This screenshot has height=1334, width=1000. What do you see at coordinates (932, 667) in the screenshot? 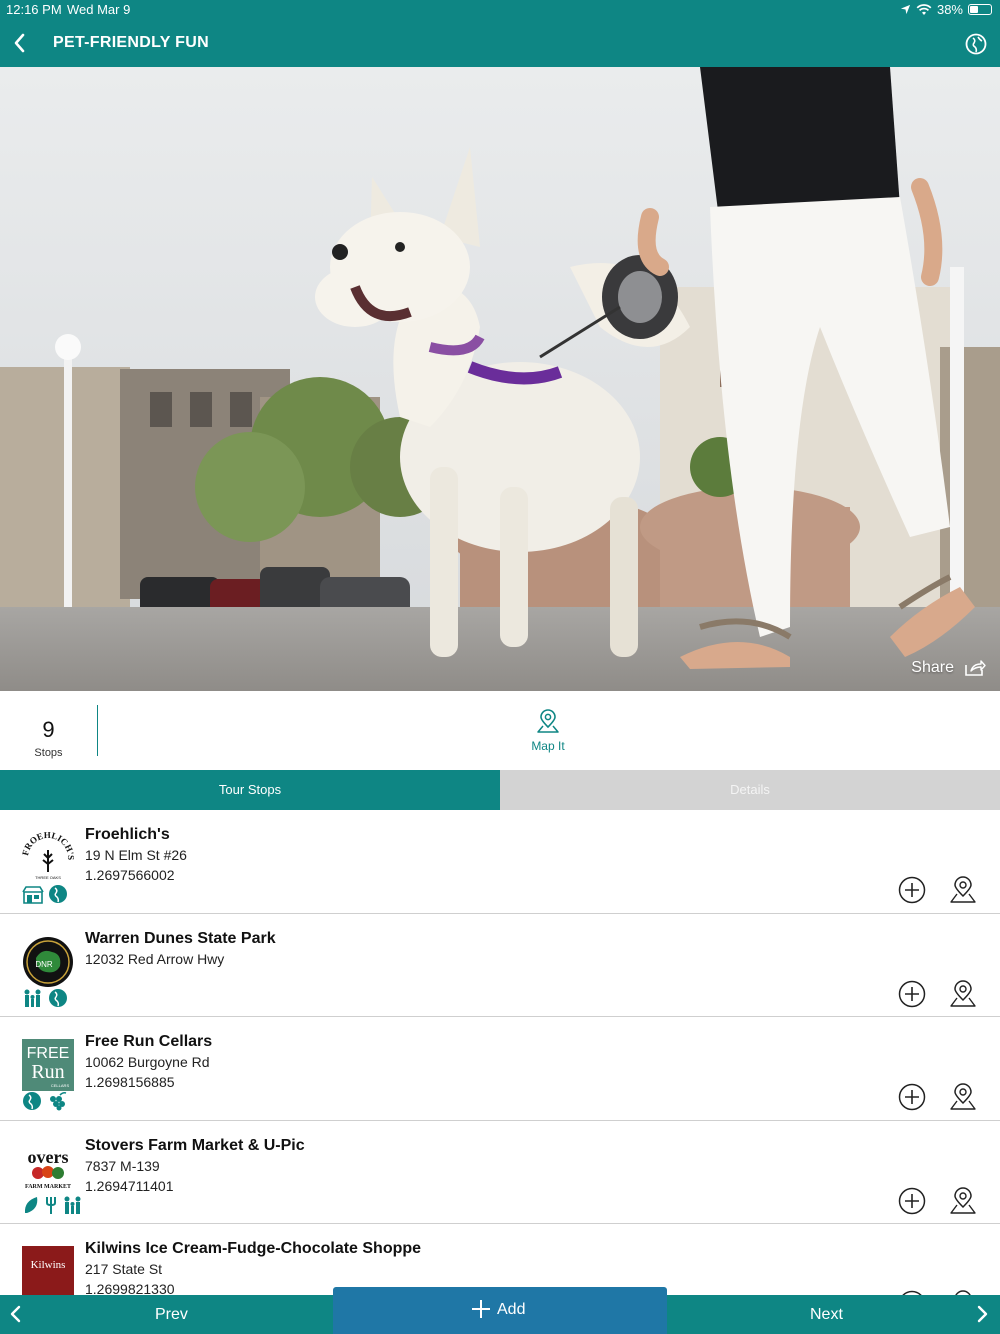
I see `share-label: Share` at bounding box center [932, 667].